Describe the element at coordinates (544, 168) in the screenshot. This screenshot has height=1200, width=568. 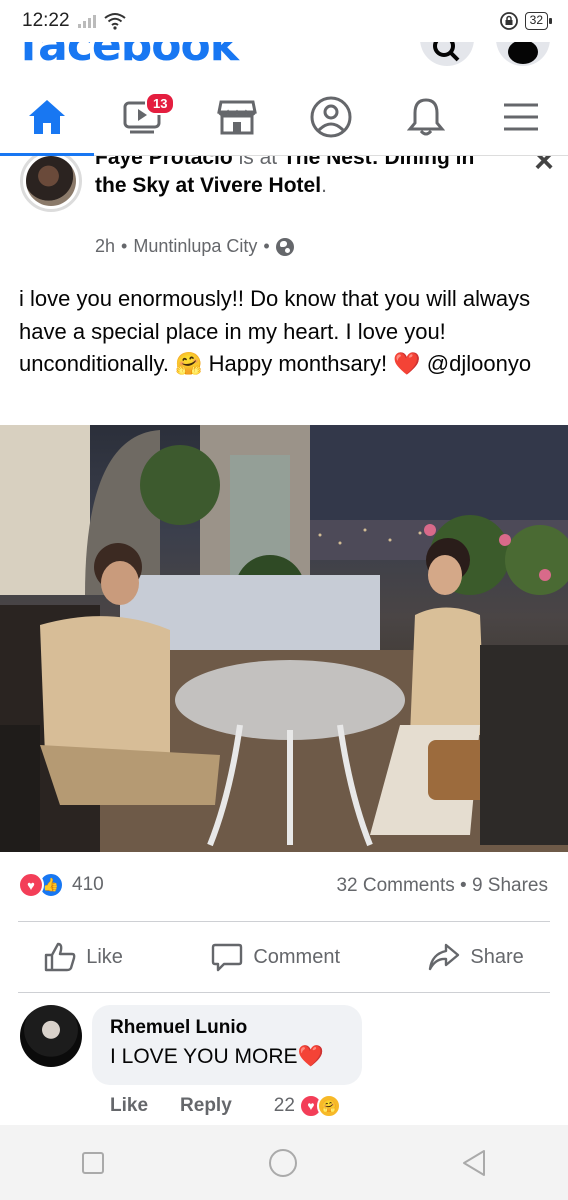
I see `close-icon: ×` at that location.